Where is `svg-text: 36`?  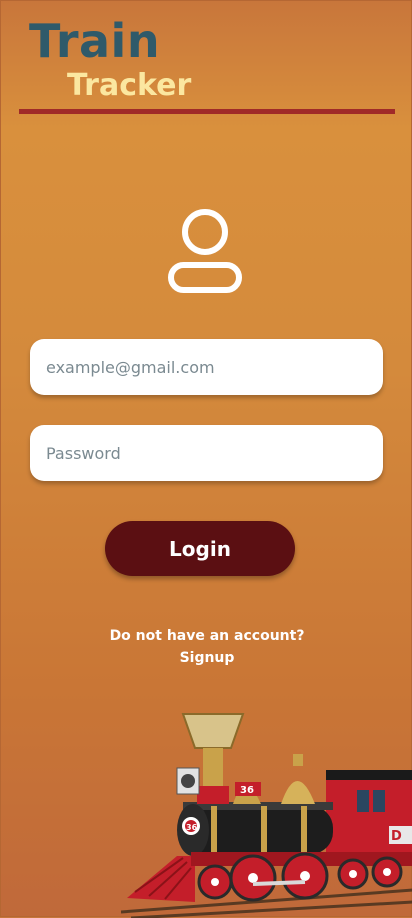 svg-text: 36 is located at coordinates (192, 827).